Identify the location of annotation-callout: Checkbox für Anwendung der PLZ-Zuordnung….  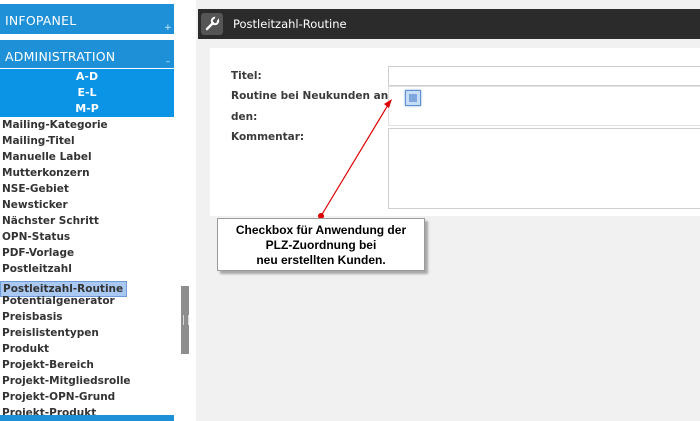
(321, 244).